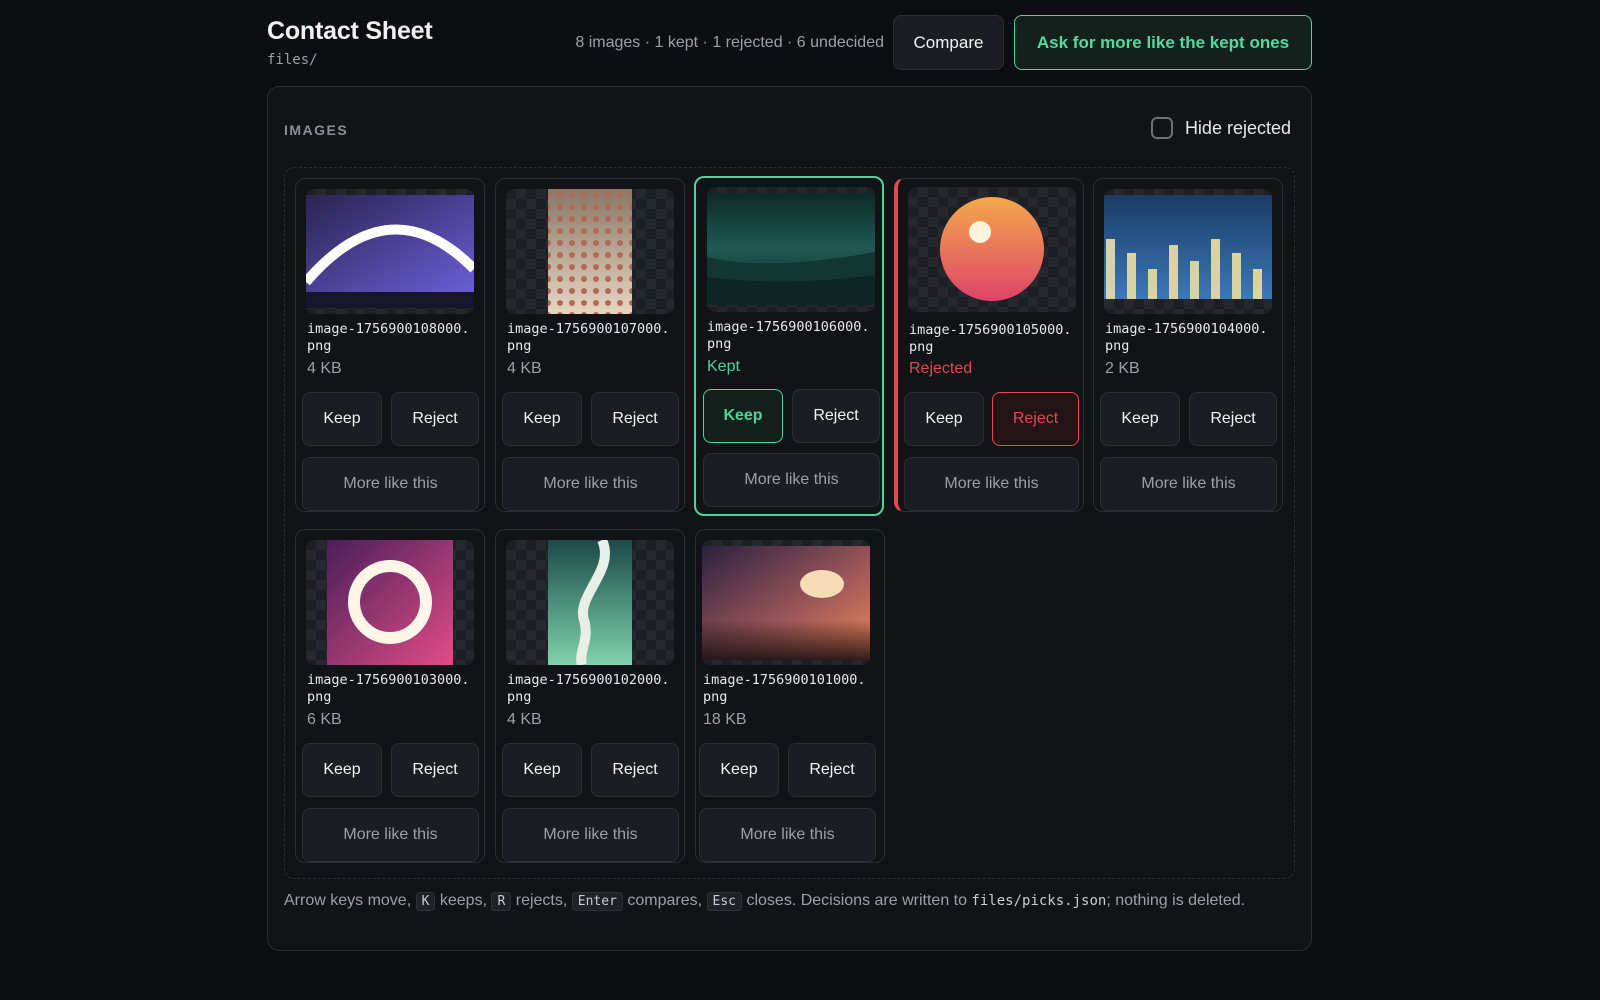  I want to click on hide-rejected-toggle: Hide rejected, so click(1220, 128).